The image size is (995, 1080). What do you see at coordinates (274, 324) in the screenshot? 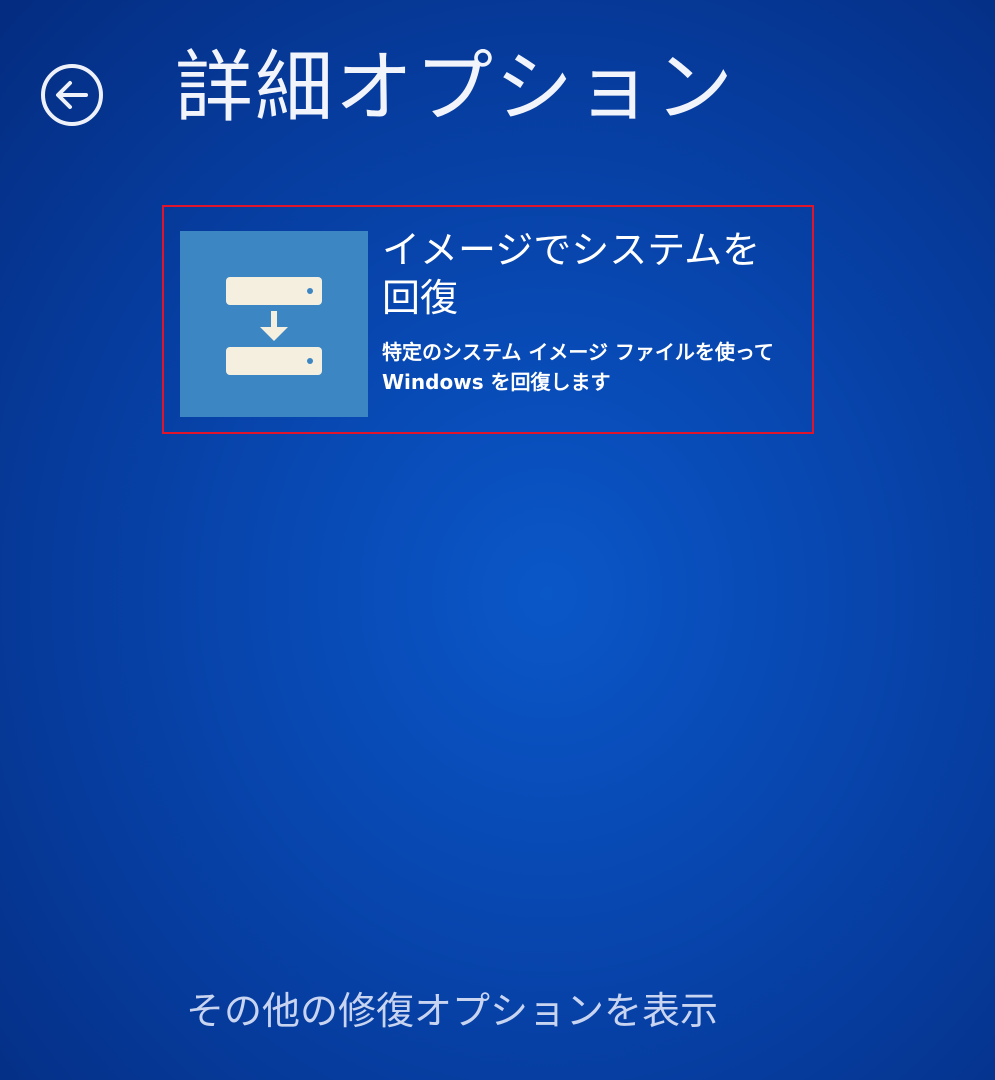
I see `system-image-recovery-icon` at bounding box center [274, 324].